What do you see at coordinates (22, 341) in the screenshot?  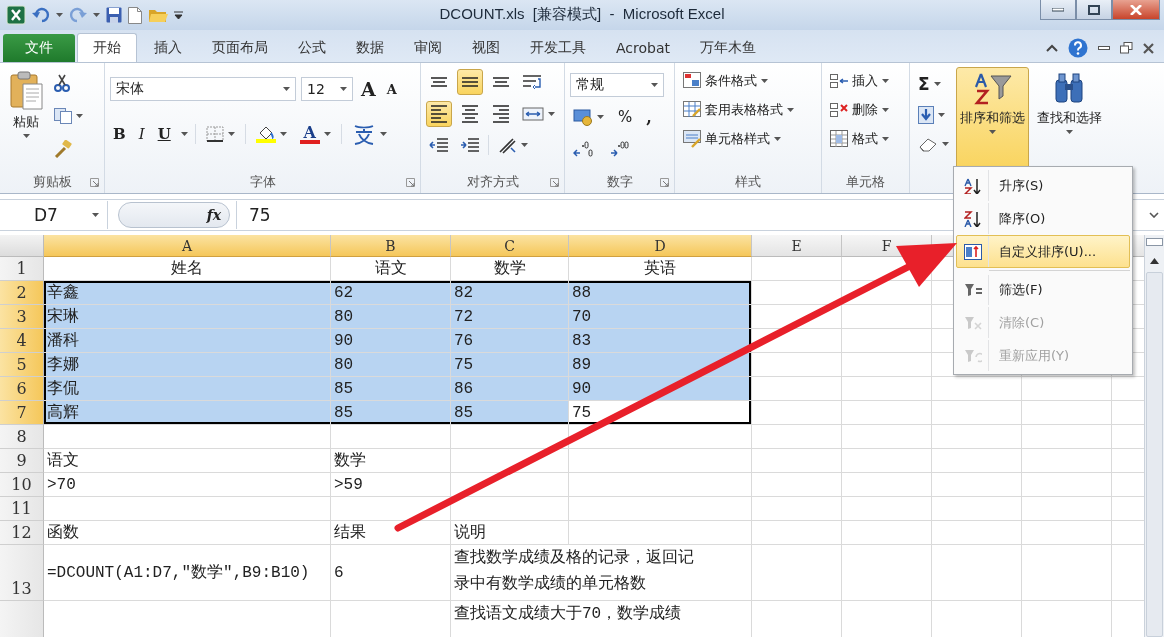 I see `row-header: 4` at bounding box center [22, 341].